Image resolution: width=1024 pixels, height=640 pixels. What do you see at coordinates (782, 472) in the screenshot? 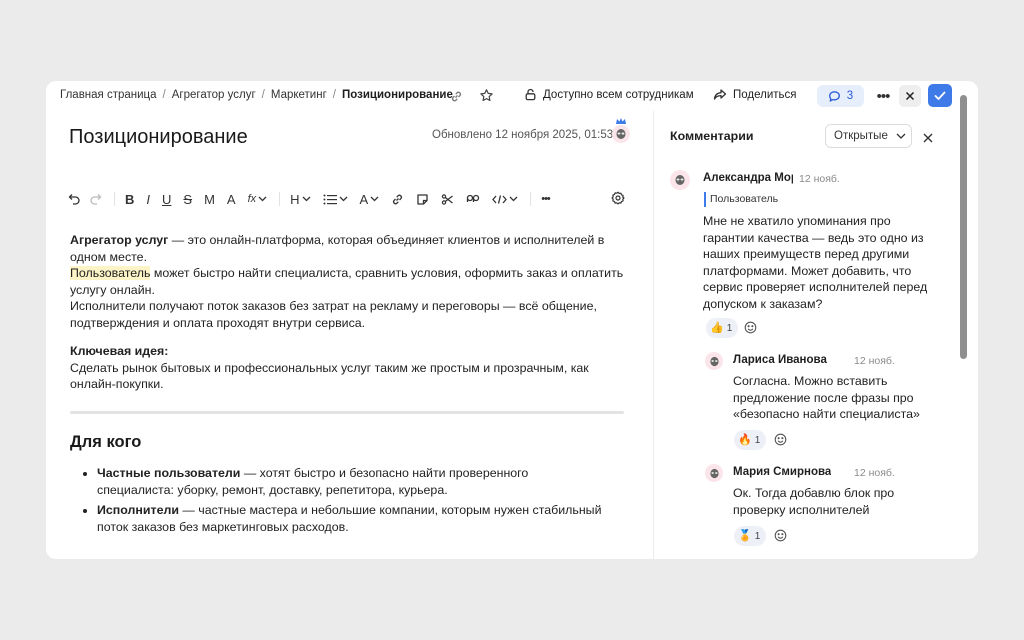
I see `comment-author: Мария Смирнова` at bounding box center [782, 472].